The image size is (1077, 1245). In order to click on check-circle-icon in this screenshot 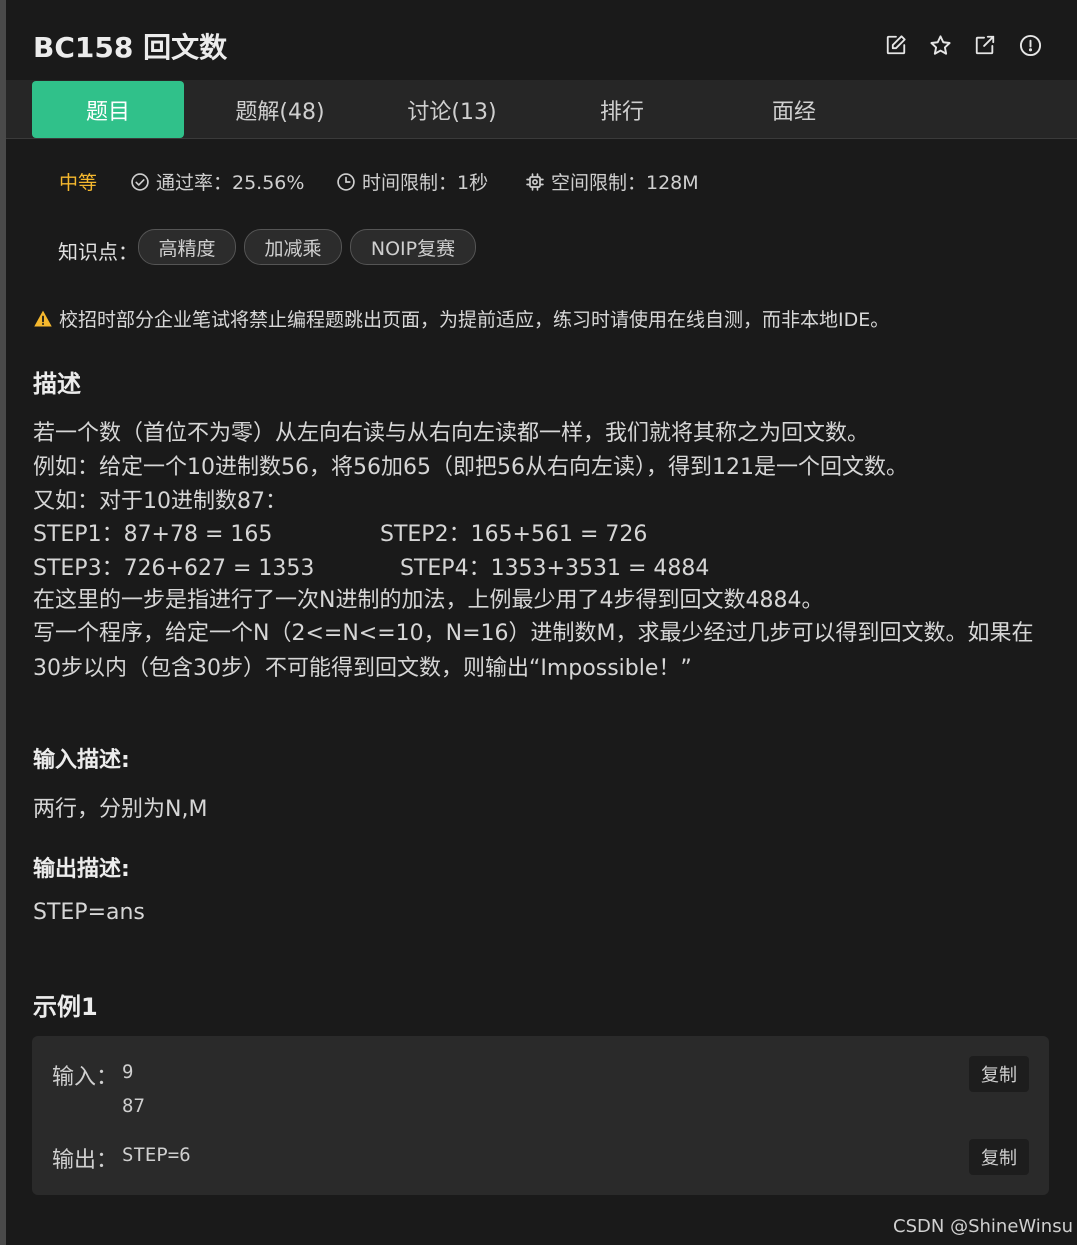, I will do `click(140, 182)`.